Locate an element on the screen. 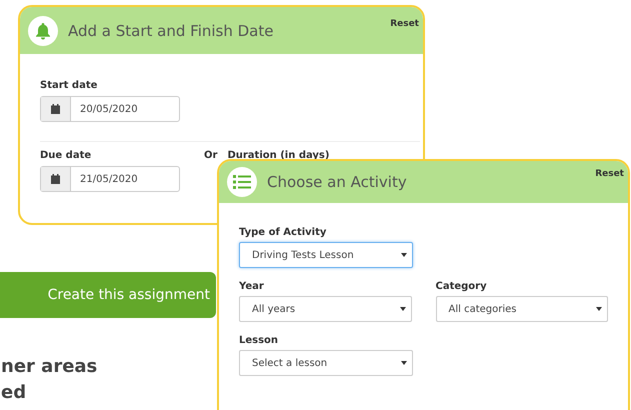  field-label: Lesson is located at coordinates (259, 340).